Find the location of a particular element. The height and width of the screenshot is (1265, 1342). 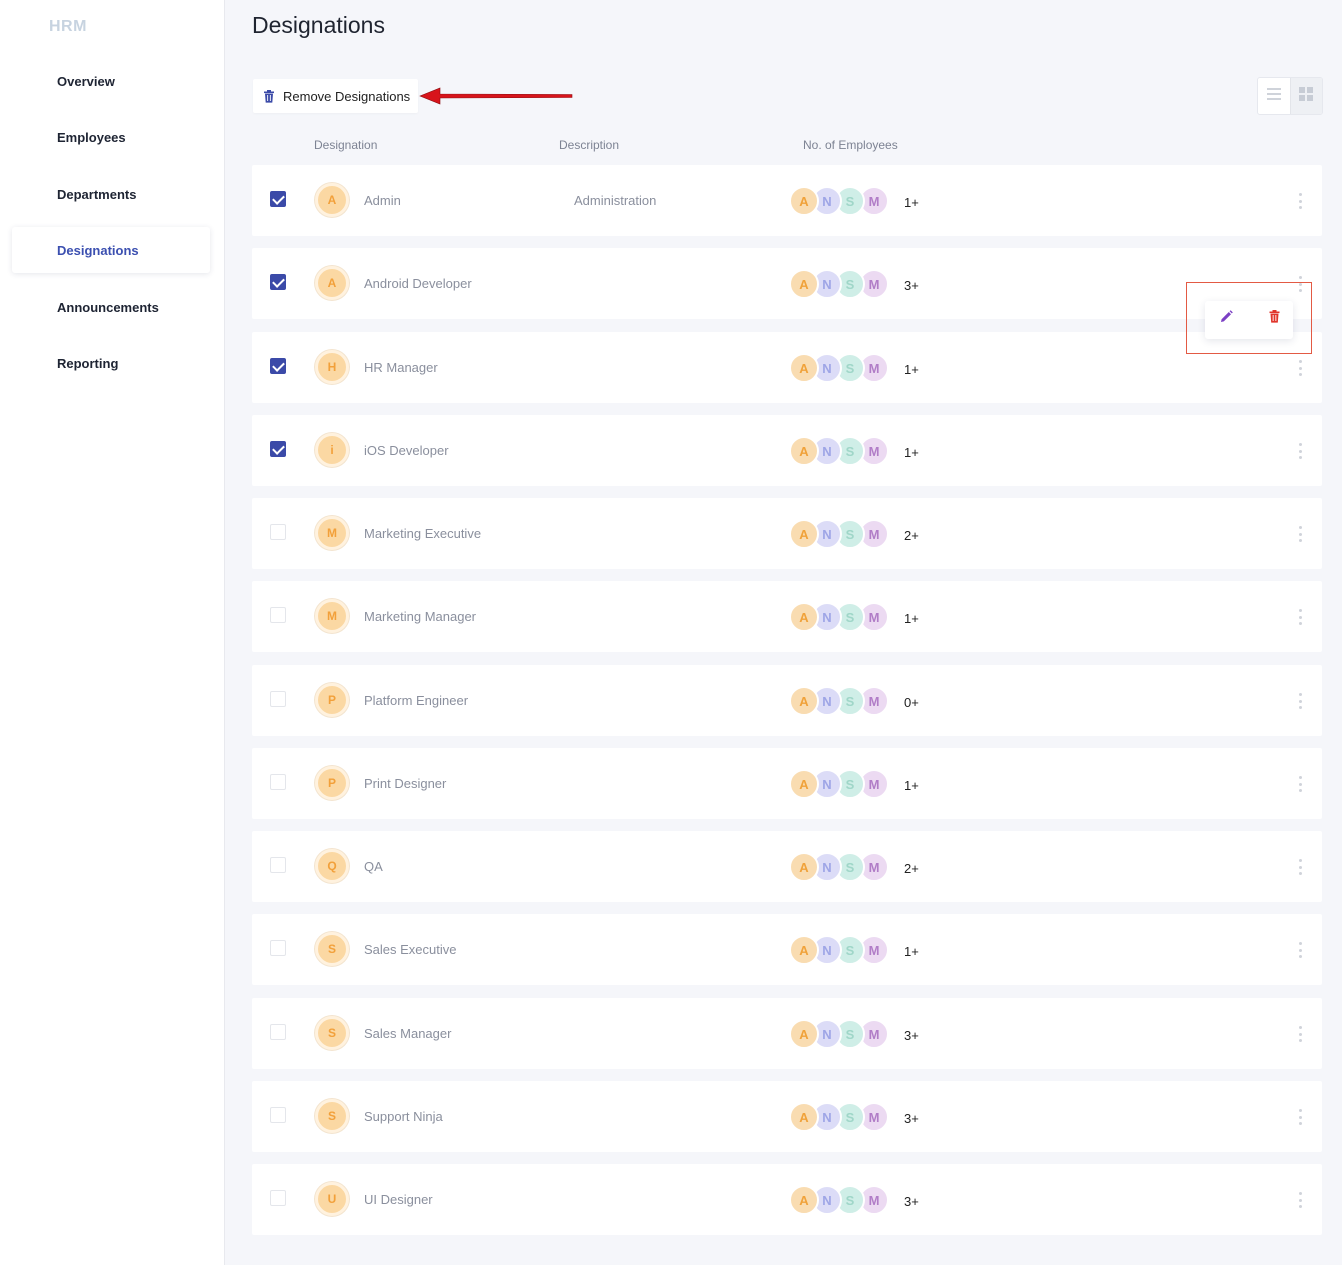

designation-avatar: A is located at coordinates (332, 200).